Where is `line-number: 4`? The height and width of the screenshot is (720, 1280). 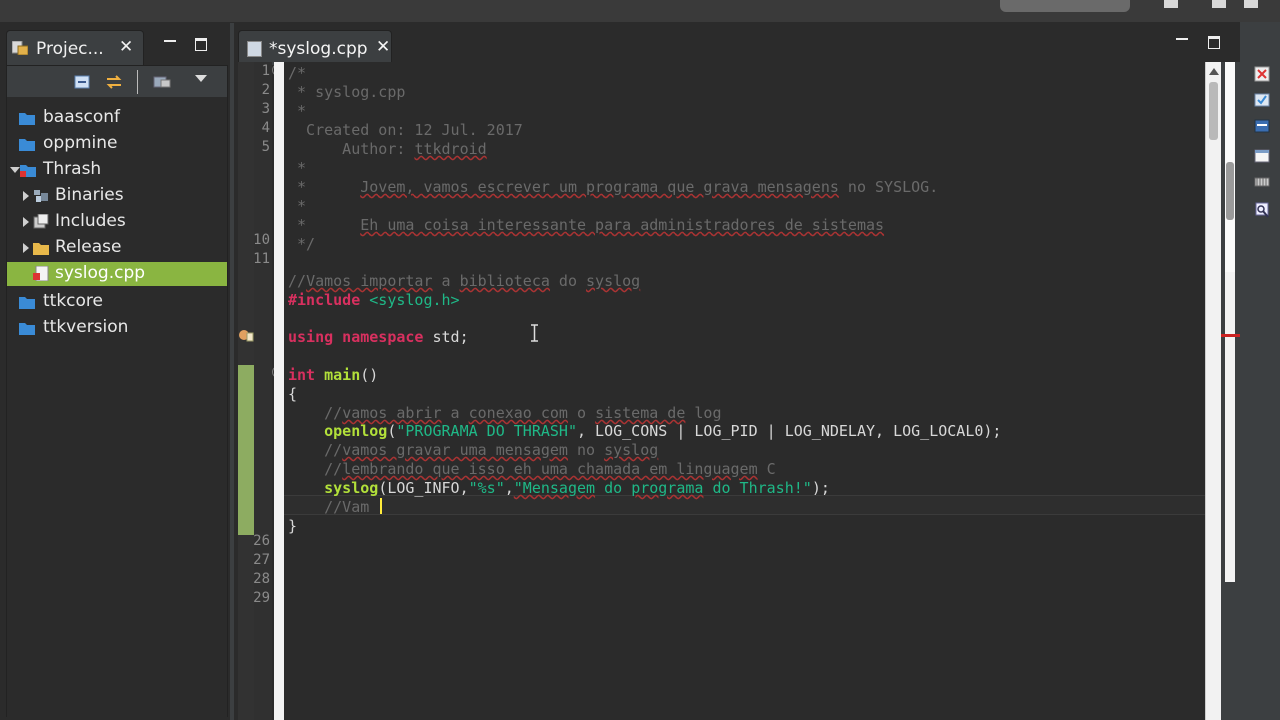
line-number: 4 is located at coordinates (265, 128).